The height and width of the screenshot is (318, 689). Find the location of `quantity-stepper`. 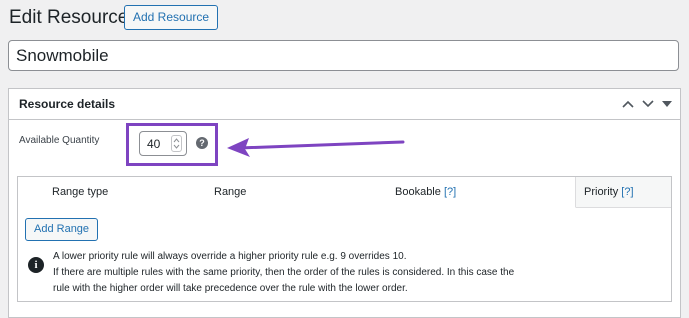

quantity-stepper is located at coordinates (176, 143).